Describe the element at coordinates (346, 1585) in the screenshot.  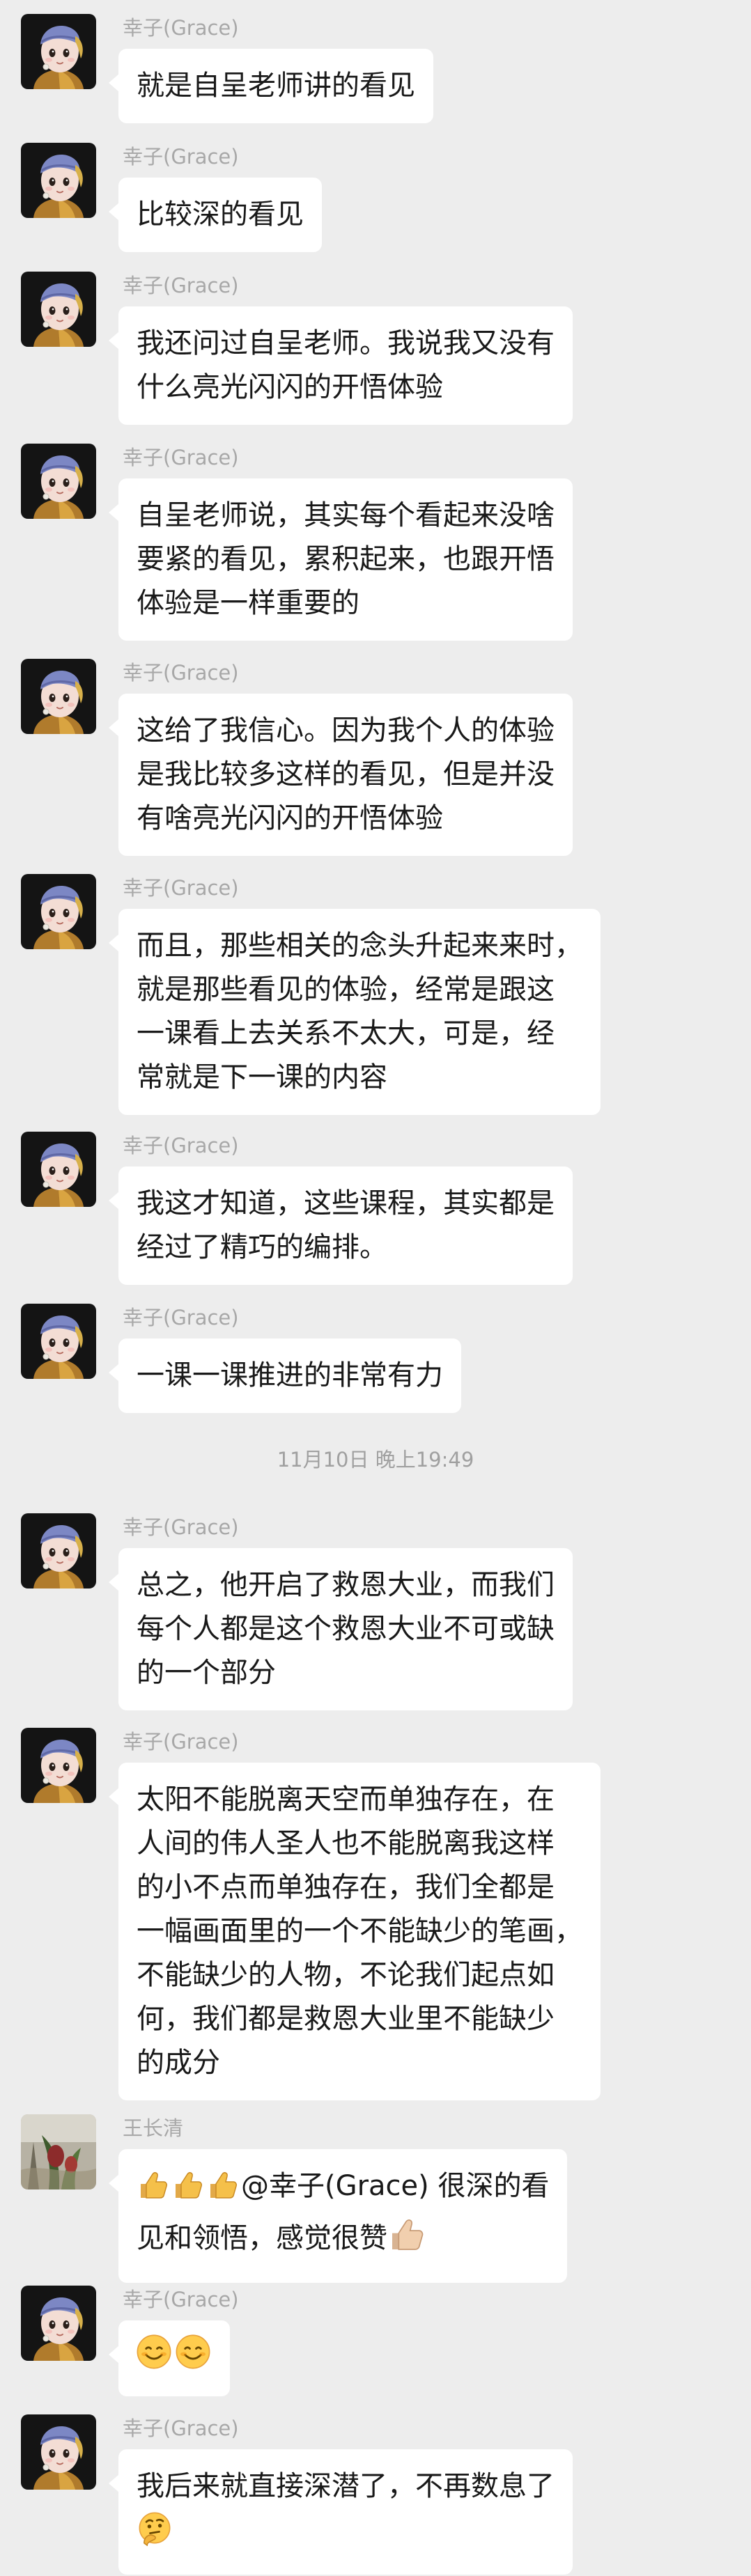
I see `message-text-line: 总之，他开启了救恩大业，而我们` at that location.